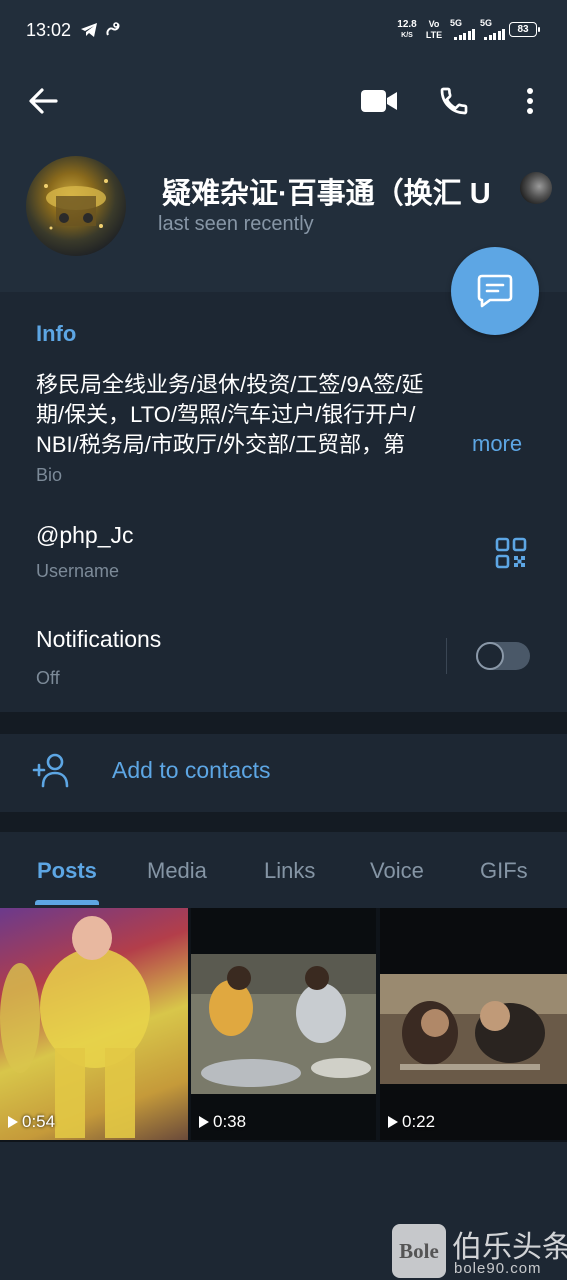 Image resolution: width=567 pixels, height=1280 pixels. Describe the element at coordinates (462, 29) in the screenshot. I see `signal-sim1: 5G` at that location.